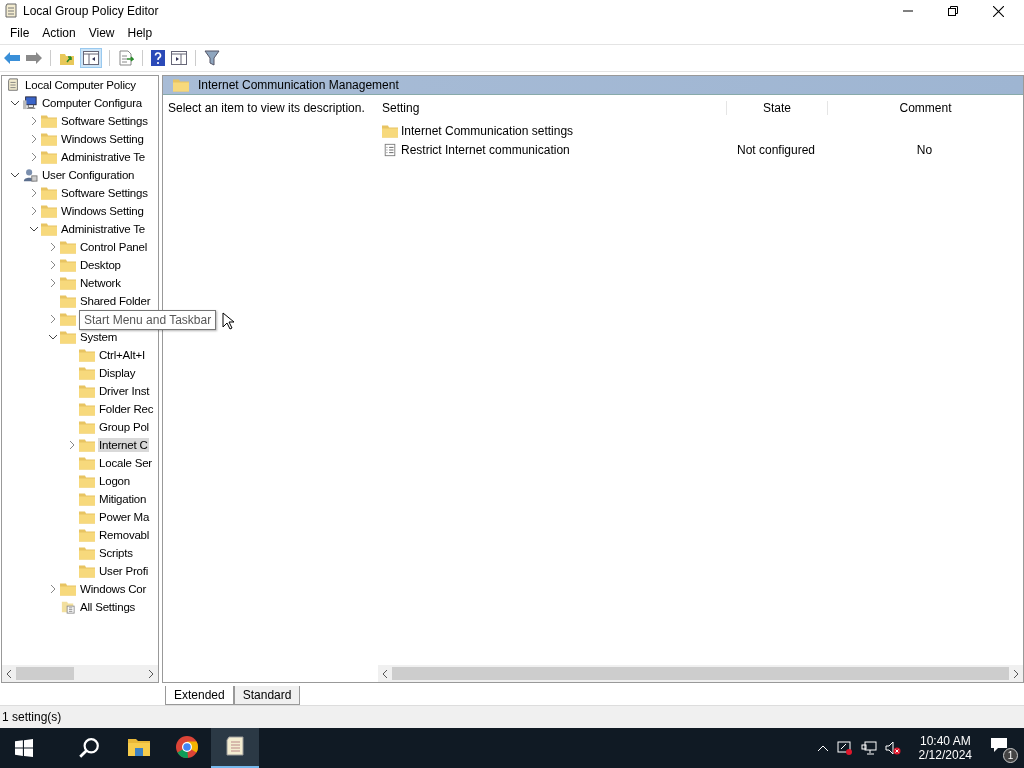 Image resolution: width=1024 pixels, height=768 pixels. What do you see at coordinates (925, 108) in the screenshot?
I see `column-header: Comment` at bounding box center [925, 108].